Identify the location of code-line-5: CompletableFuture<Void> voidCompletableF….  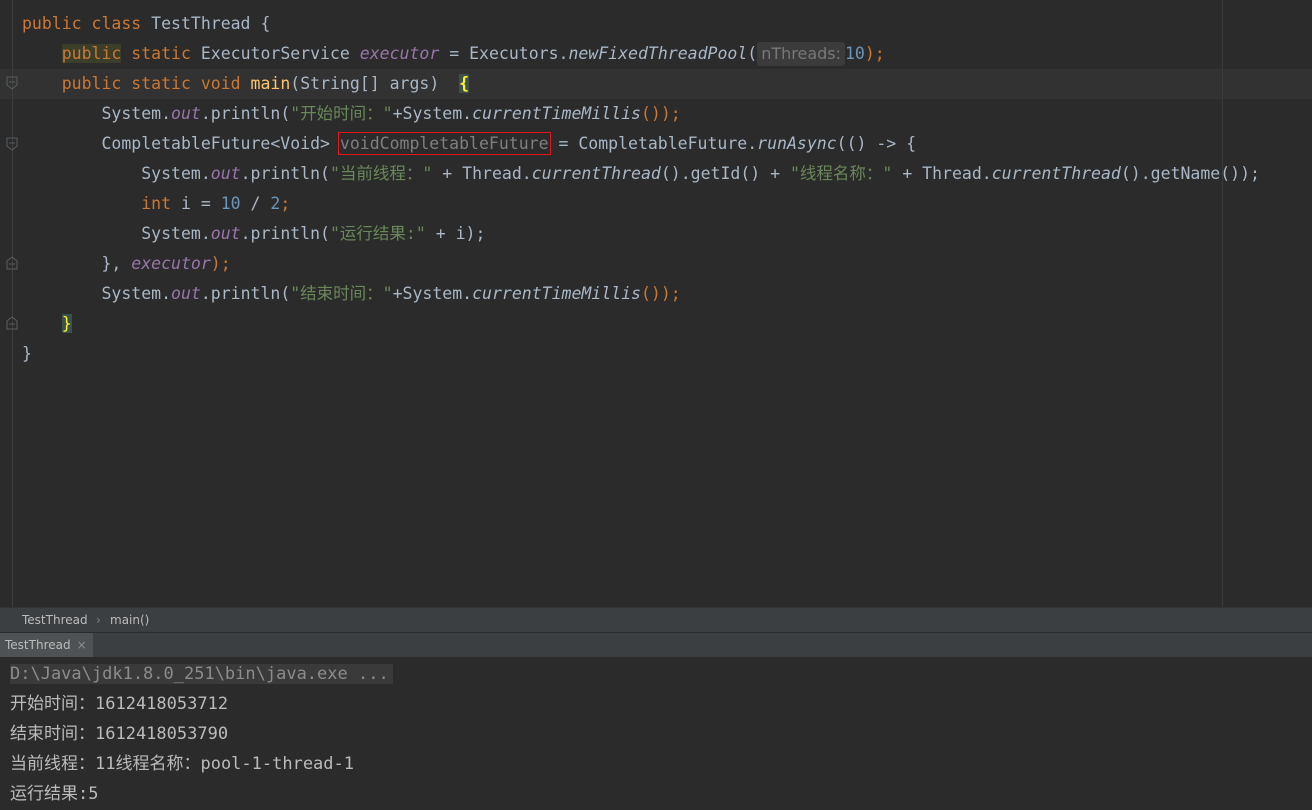
(469, 144).